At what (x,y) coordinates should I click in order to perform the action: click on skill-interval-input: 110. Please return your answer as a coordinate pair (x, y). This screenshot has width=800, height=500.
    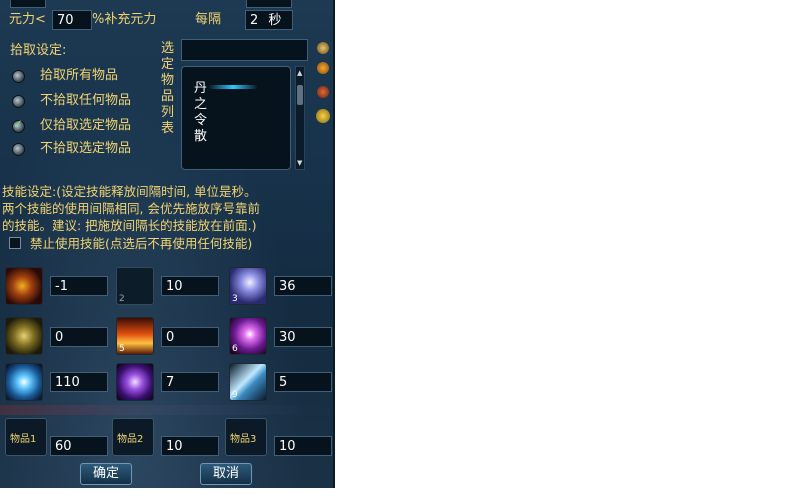
    Looking at the image, I should click on (79, 382).